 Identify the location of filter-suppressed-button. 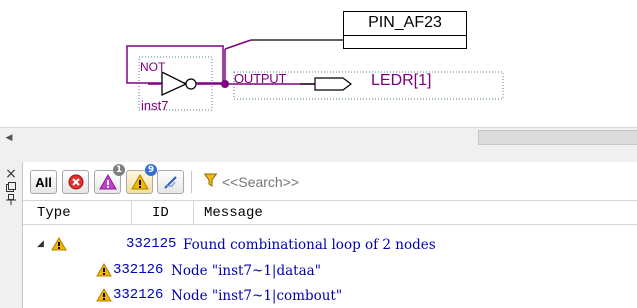
(170, 182).